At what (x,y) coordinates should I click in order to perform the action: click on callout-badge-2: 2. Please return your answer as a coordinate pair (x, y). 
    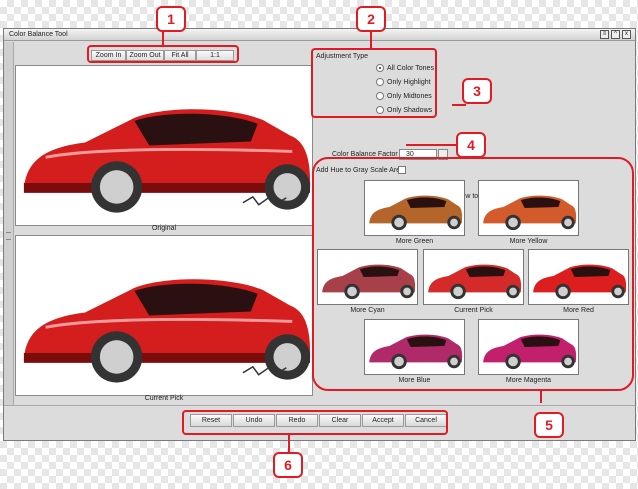
    Looking at the image, I should click on (371, 19).